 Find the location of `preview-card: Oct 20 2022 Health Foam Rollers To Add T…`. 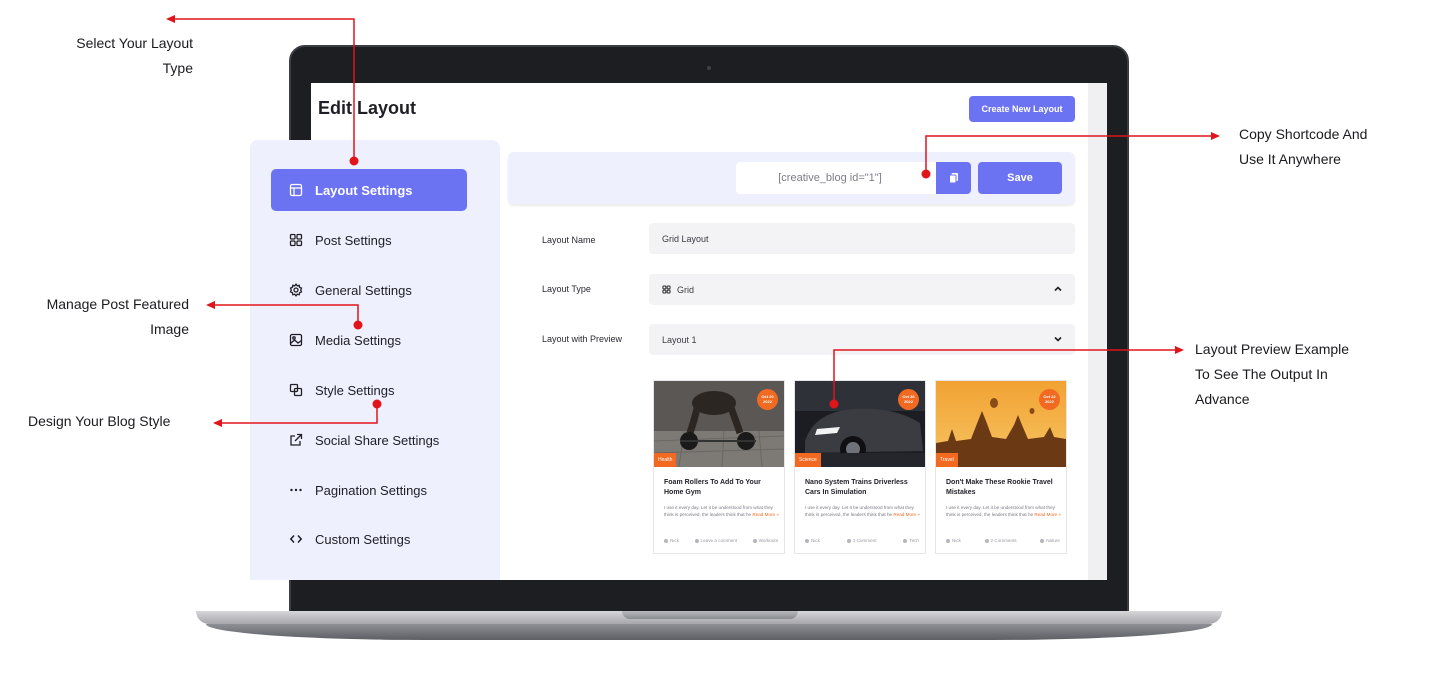

preview-card: Oct 20 2022 Health Foam Rollers To Add T… is located at coordinates (719, 467).